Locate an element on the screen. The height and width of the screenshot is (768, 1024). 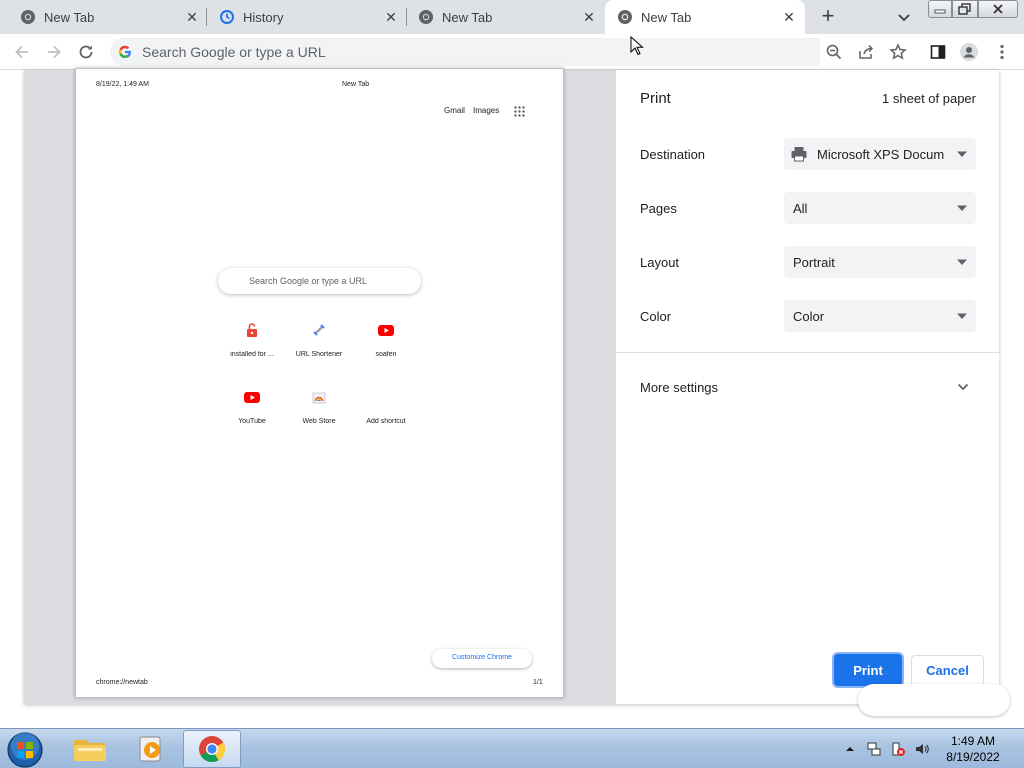
zoom-out-icon is located at coordinates (834, 52).